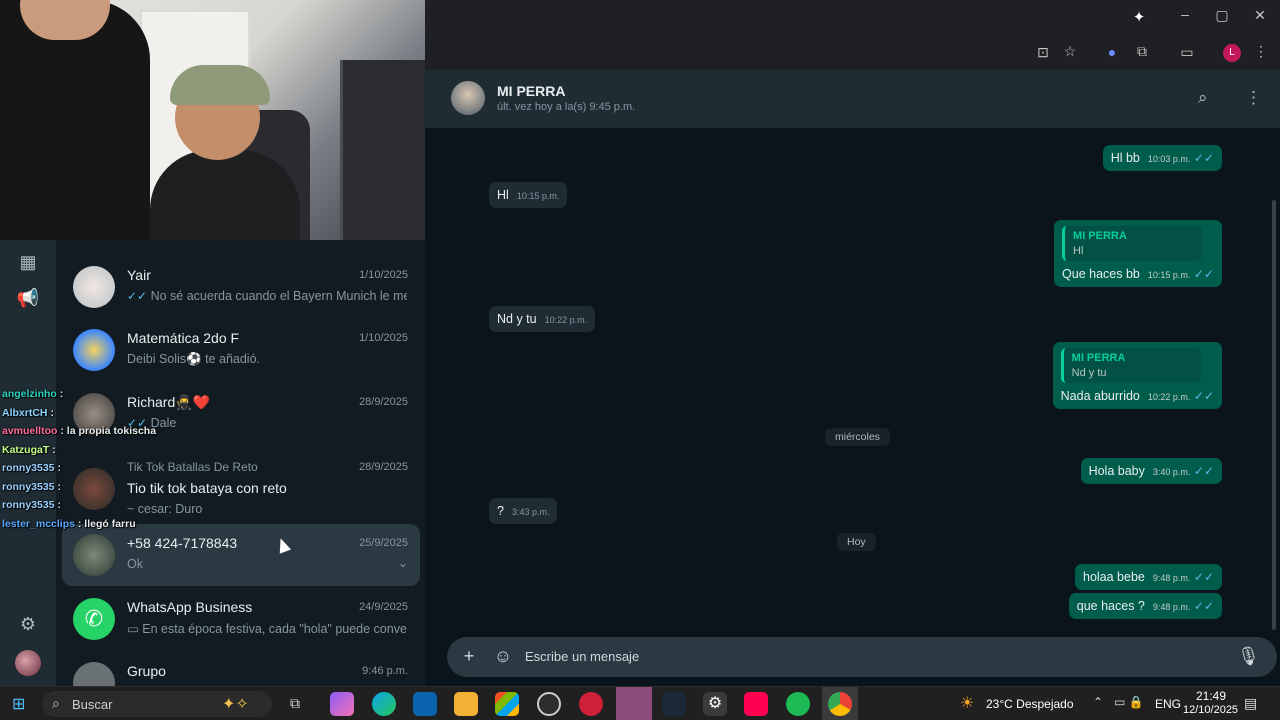 The image size is (1280, 720). What do you see at coordinates (28, 262) in the screenshot?
I see `store-icon: ▦` at bounding box center [28, 262].